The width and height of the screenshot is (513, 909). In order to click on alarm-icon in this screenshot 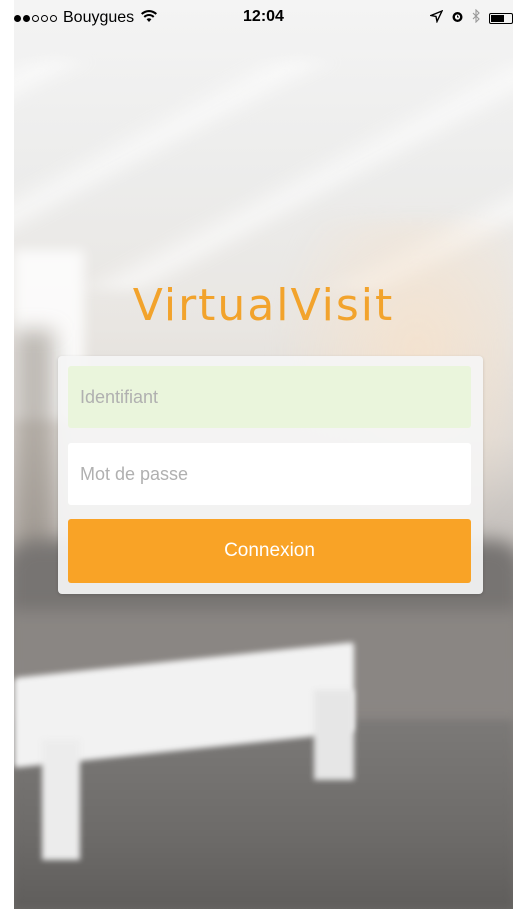, I will do `click(457, 18)`.